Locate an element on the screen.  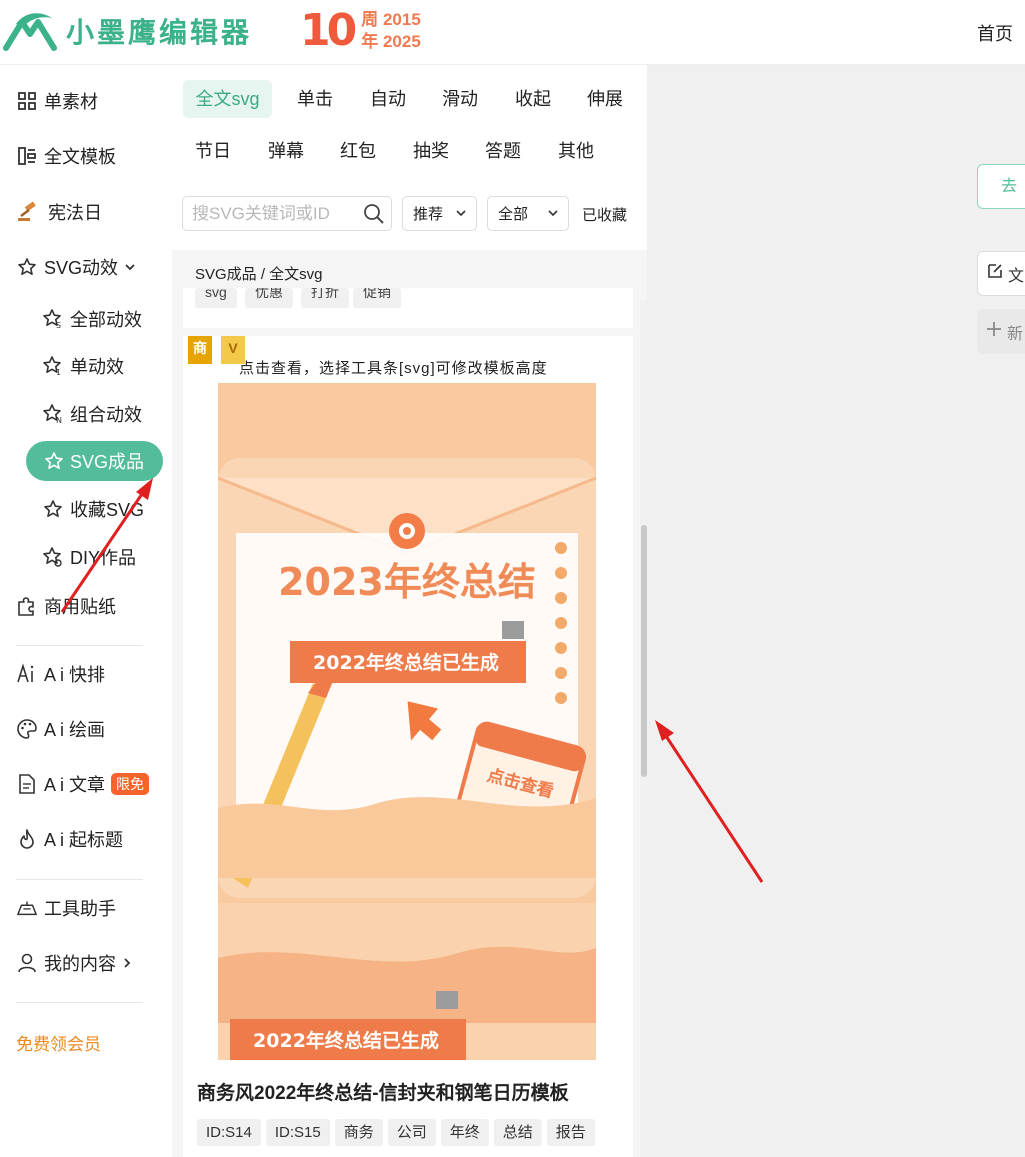
star-n-icon: N is located at coordinates (53, 414).